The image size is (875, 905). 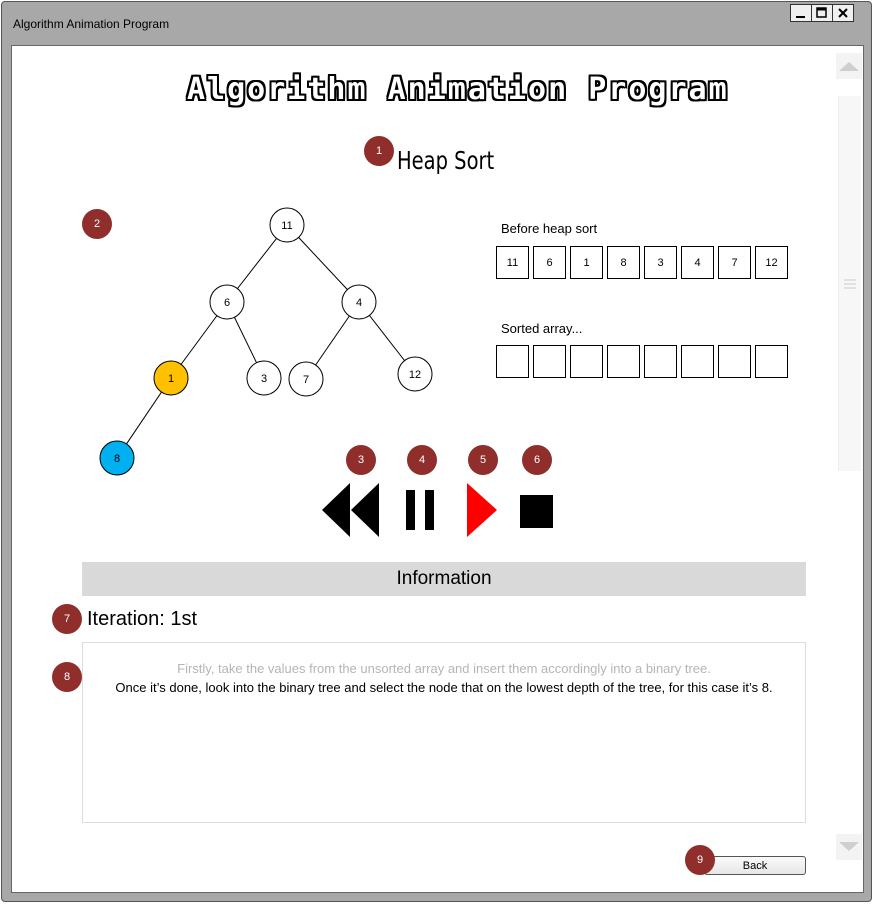 What do you see at coordinates (67, 619) in the screenshot?
I see `annotation-marker-7: 7` at bounding box center [67, 619].